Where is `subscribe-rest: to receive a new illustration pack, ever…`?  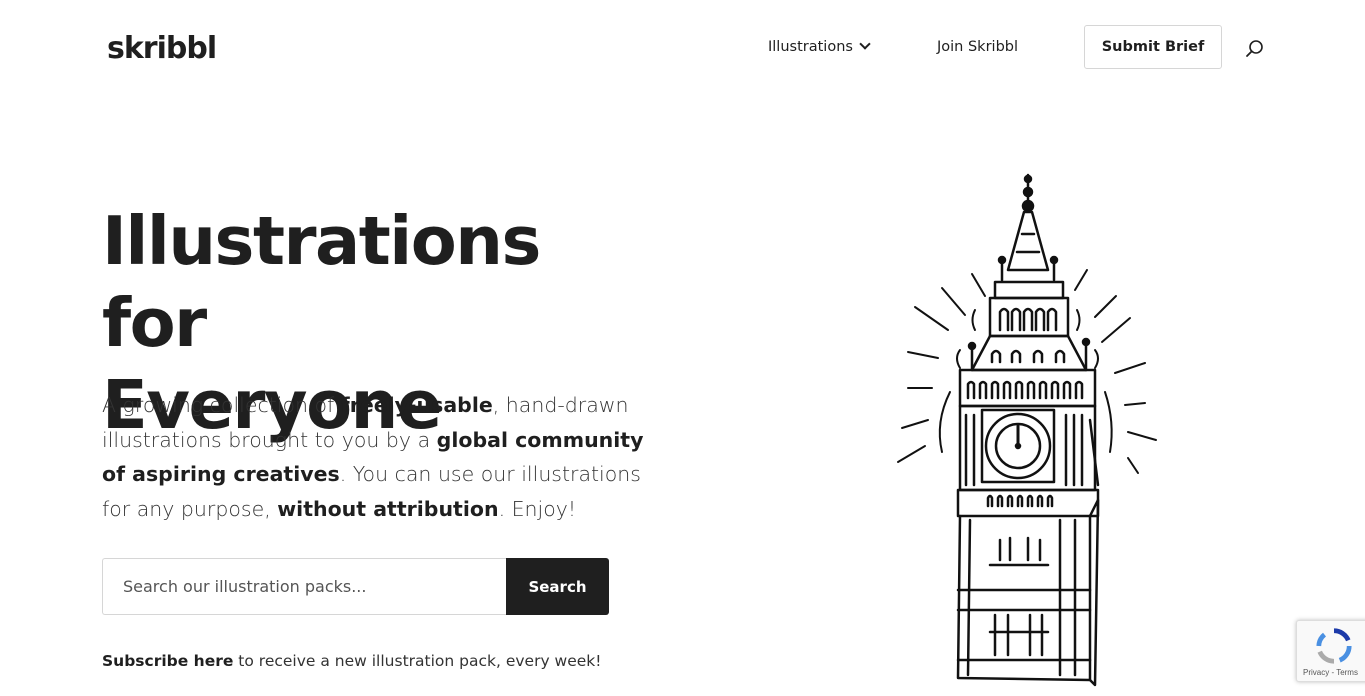 subscribe-rest: to receive a new illustration pack, ever… is located at coordinates (417, 661).